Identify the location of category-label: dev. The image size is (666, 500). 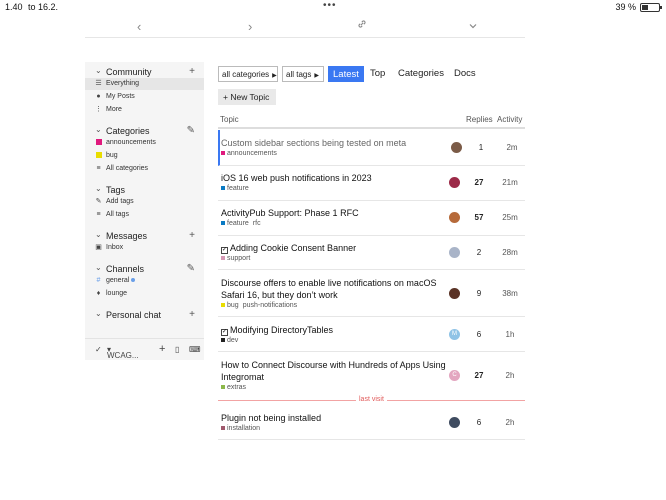
(232, 340).